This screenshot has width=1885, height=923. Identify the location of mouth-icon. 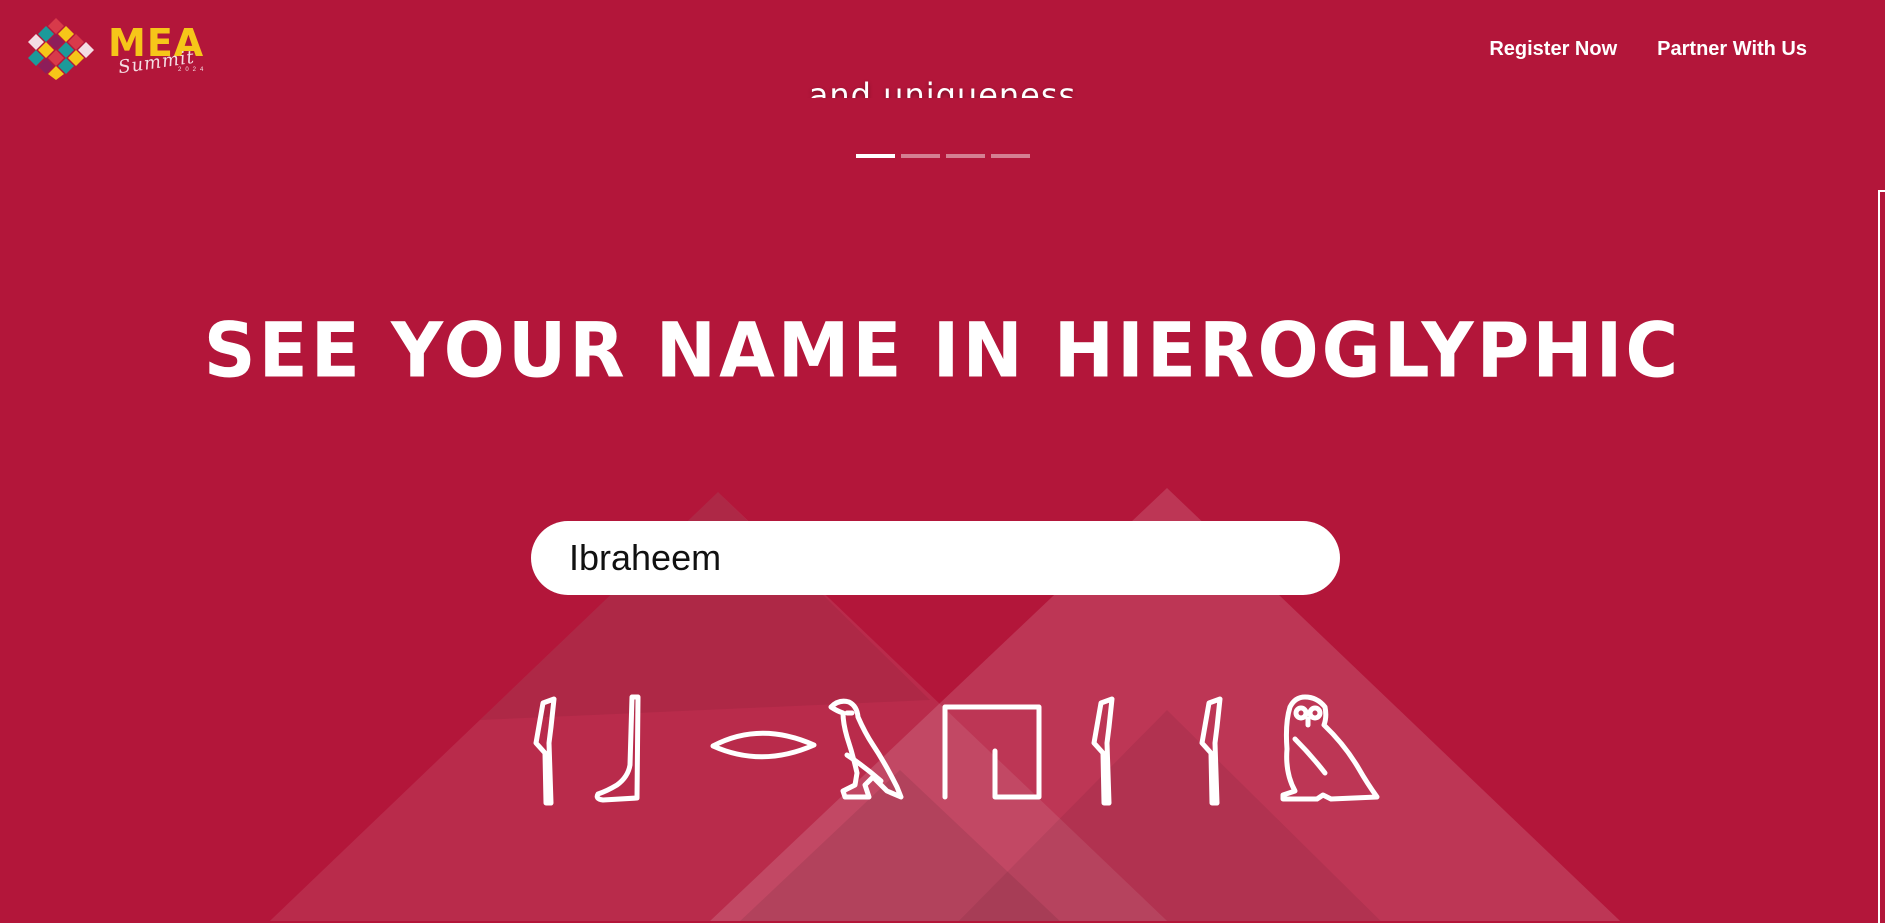
(763, 745).